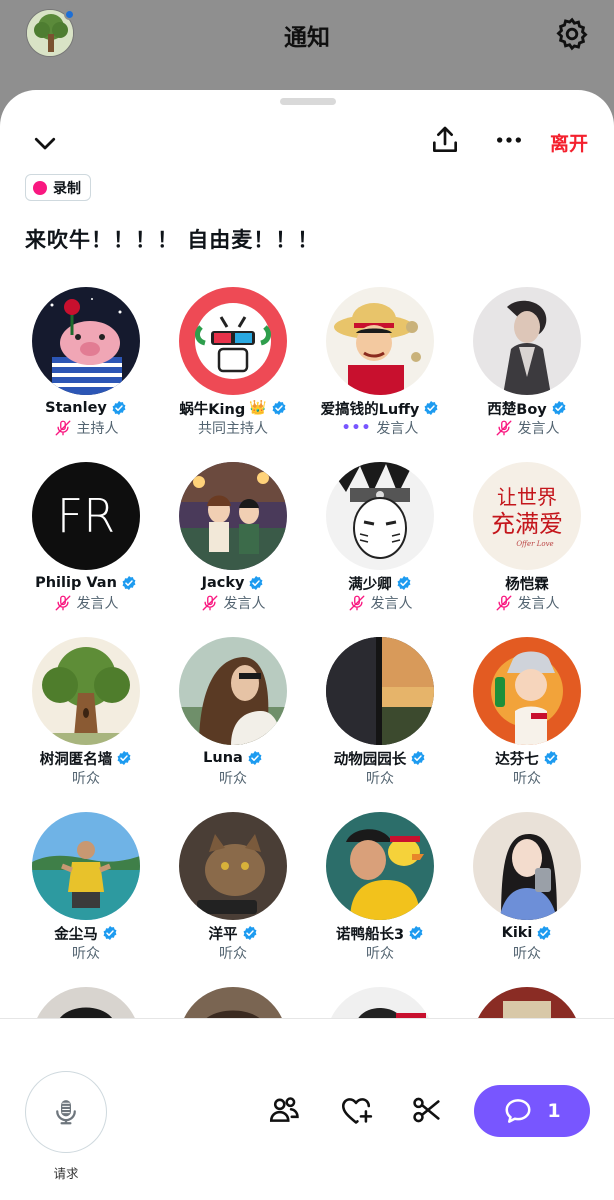 Image resolution: width=614 pixels, height=1200 pixels. What do you see at coordinates (233, 897) in the screenshot?
I see `participant-card: 洋平 听众` at bounding box center [233, 897].